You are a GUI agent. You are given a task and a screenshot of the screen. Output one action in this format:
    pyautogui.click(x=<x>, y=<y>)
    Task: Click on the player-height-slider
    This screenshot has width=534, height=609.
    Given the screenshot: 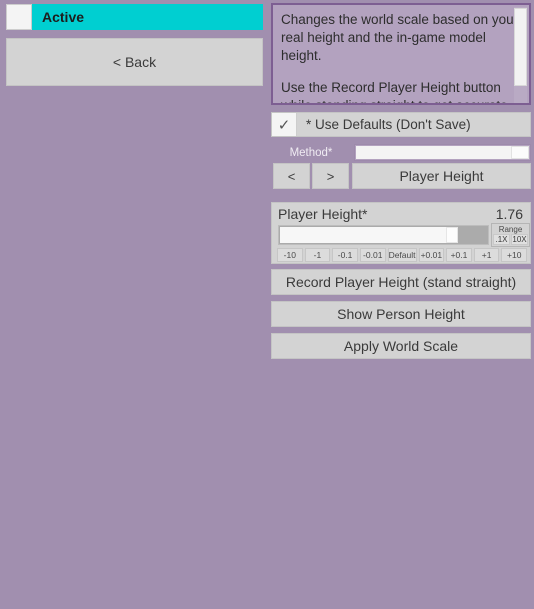 What is the action you would take?
    pyautogui.click(x=383, y=235)
    